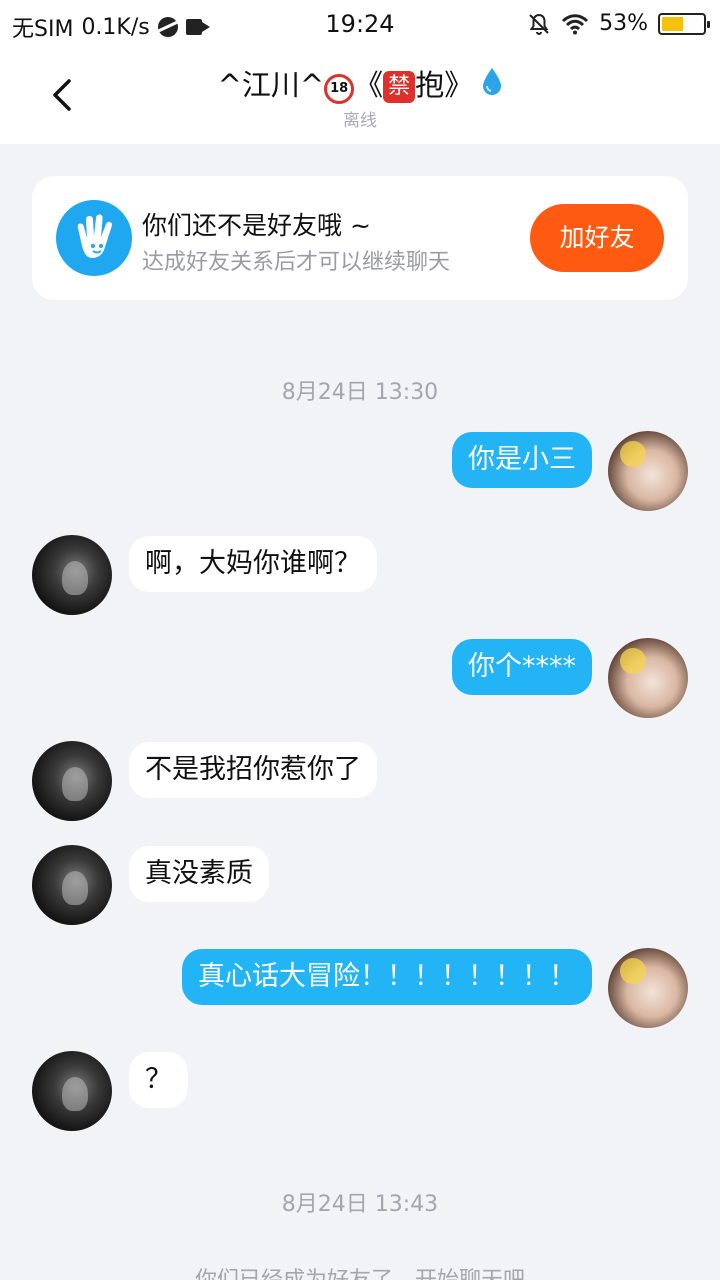  Describe the element at coordinates (399, 87) in the screenshot. I see `forbidden-badge-icon: 禁` at that location.